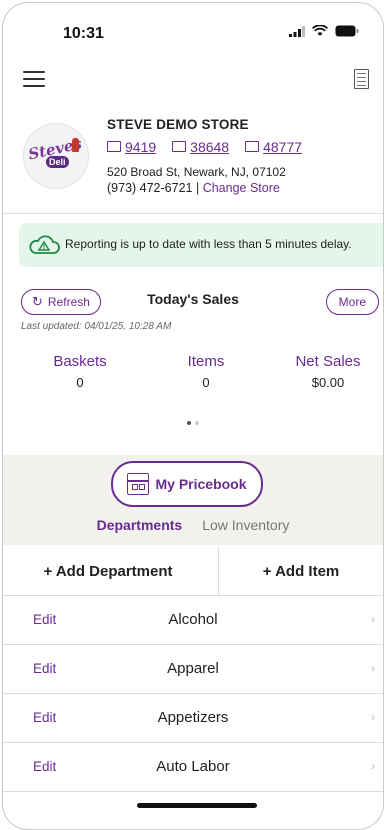 This screenshot has height=830, width=384. I want to click on page-dot, so click(197, 423).